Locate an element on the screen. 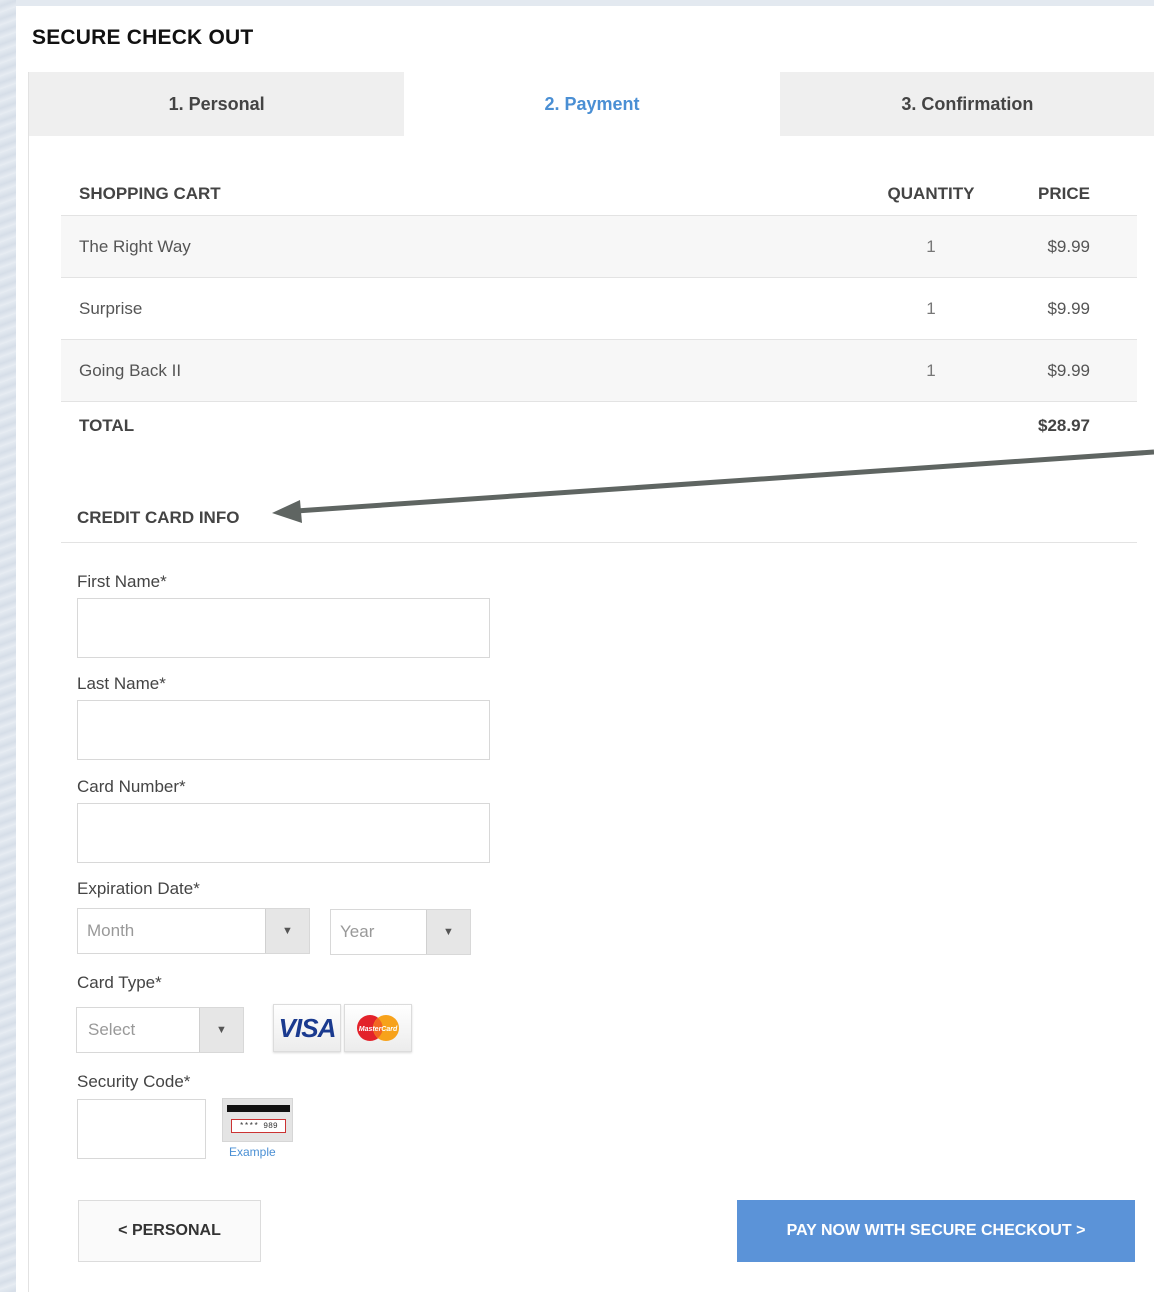 This screenshot has width=1154, height=1292. card-type-label: Card Type* is located at coordinates (119, 982).